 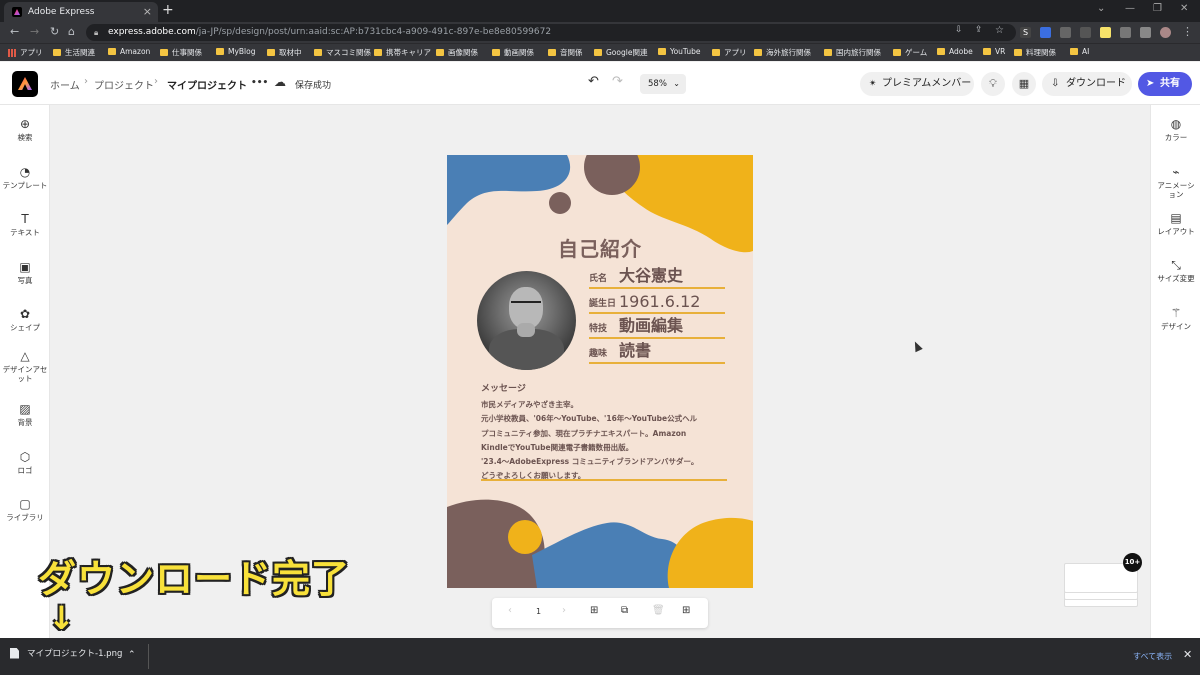 I want to click on duplicate-page-icon: ⧉, so click(x=624, y=610).